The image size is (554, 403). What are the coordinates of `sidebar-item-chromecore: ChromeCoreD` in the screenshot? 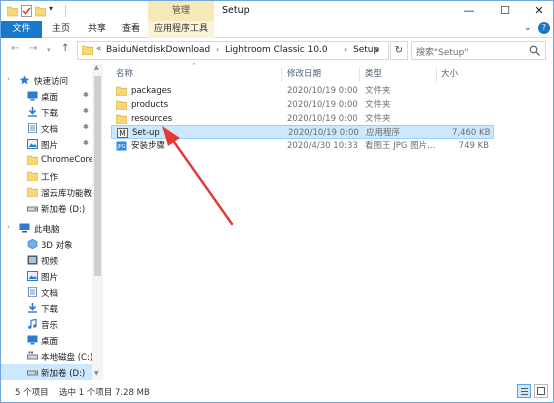 It's located at (51, 160).